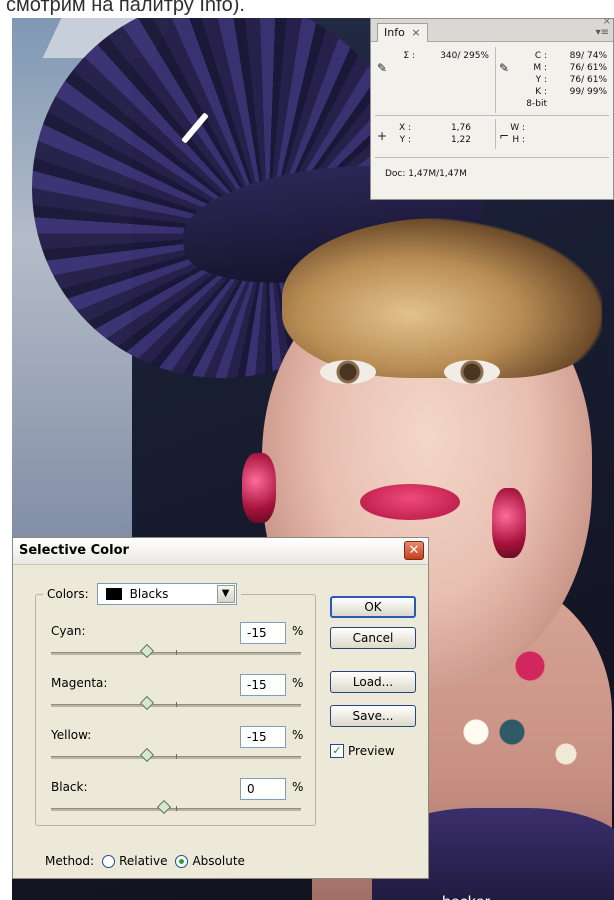 The height and width of the screenshot is (900, 614). I want to click on dialog-title: Selective Color, so click(74, 550).